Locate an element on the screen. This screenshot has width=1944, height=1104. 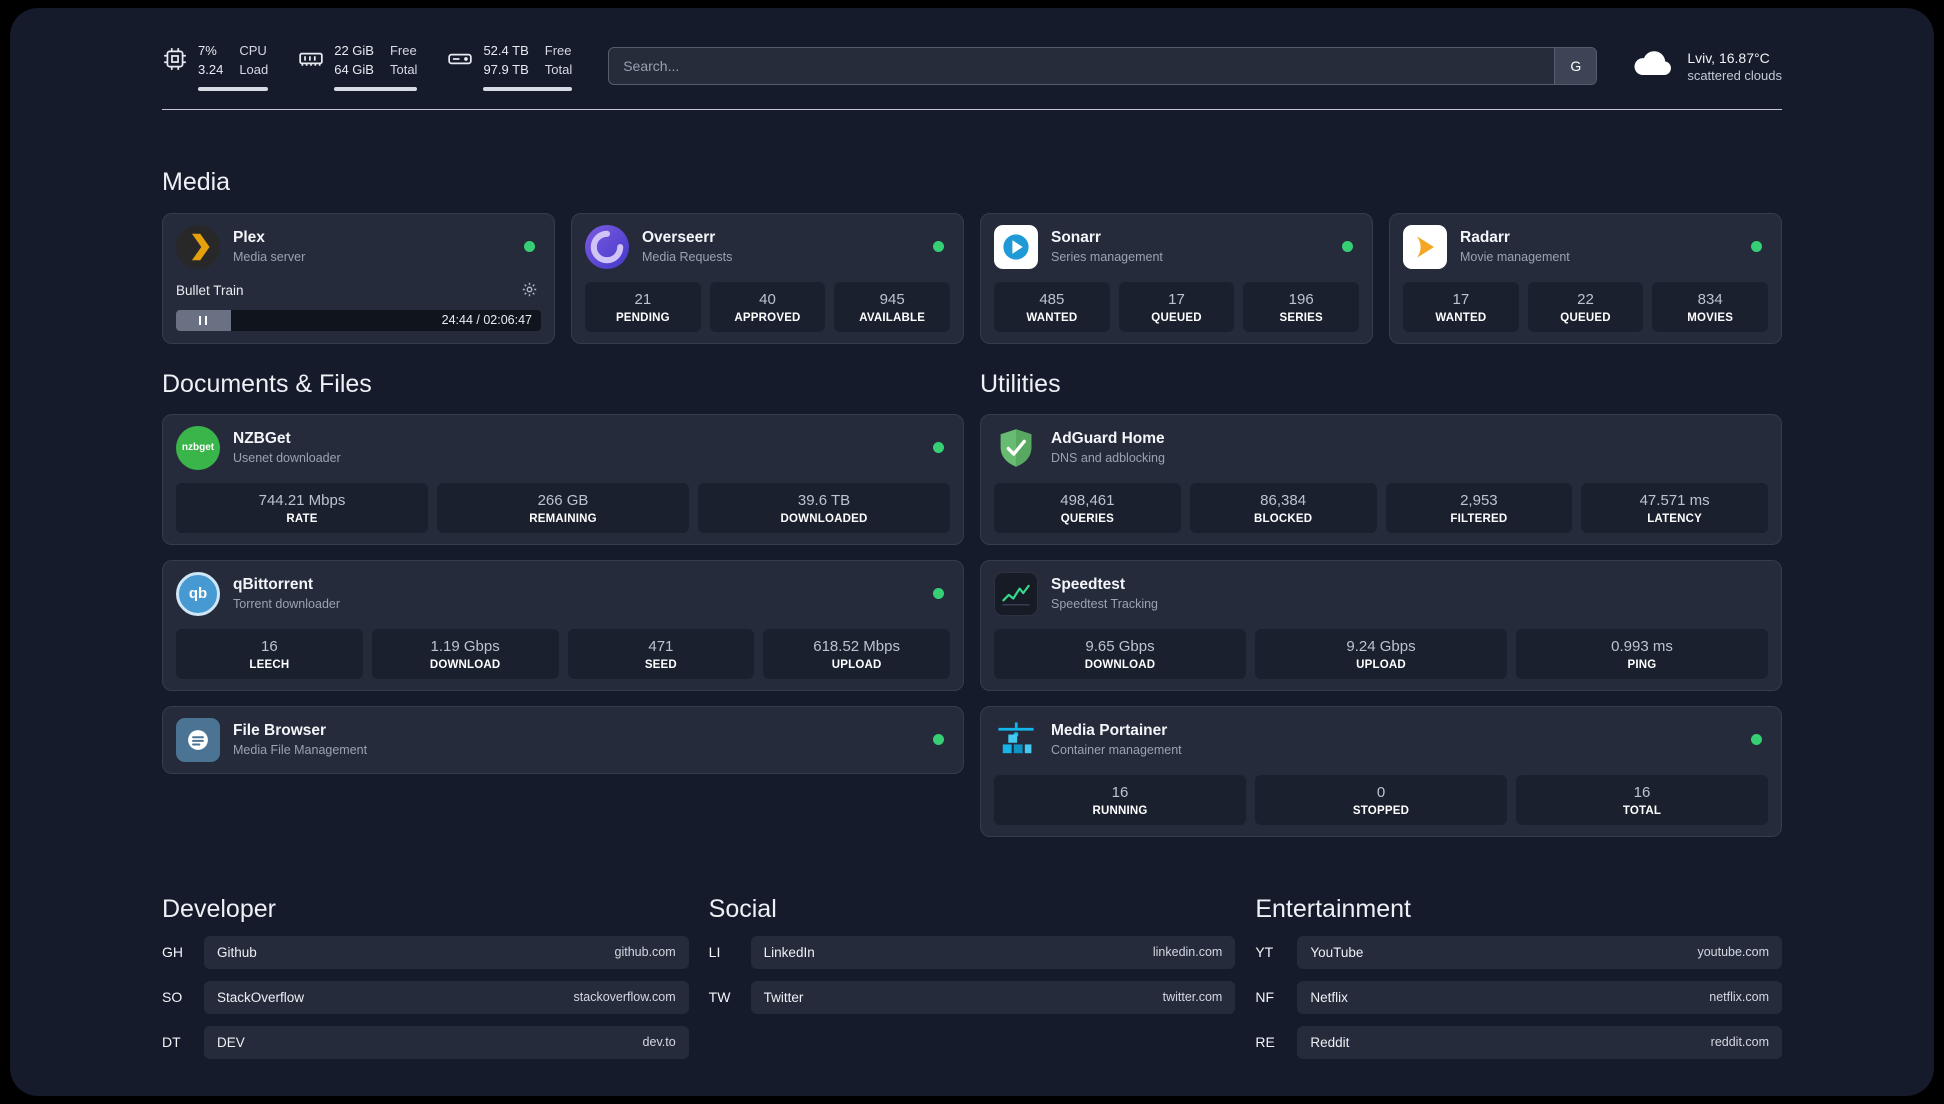
stat-seed: 471 SEED is located at coordinates (661, 653).